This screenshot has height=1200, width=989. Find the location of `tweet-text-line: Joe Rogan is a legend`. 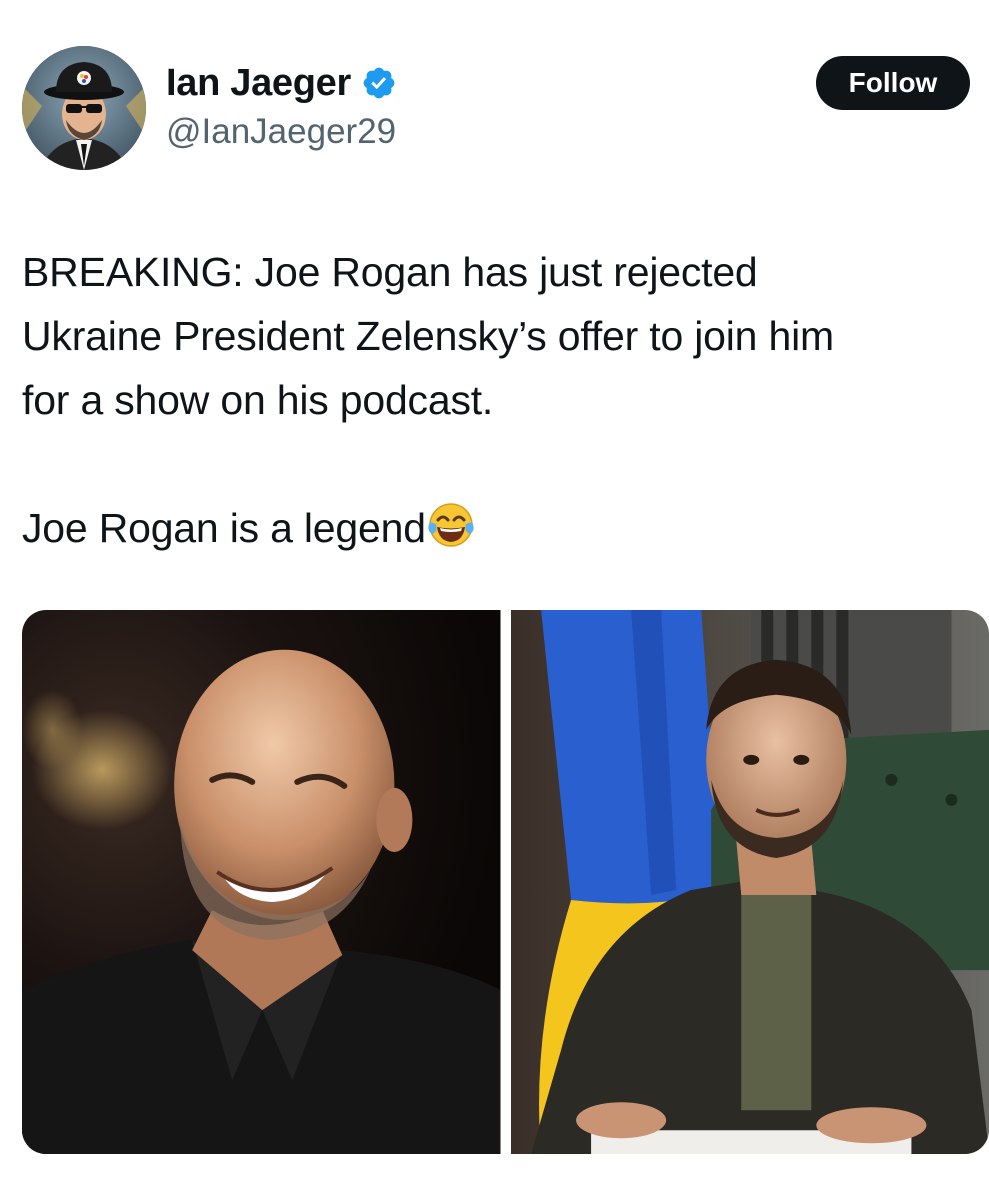

tweet-text-line: Joe Rogan is a legend is located at coordinates (224, 528).